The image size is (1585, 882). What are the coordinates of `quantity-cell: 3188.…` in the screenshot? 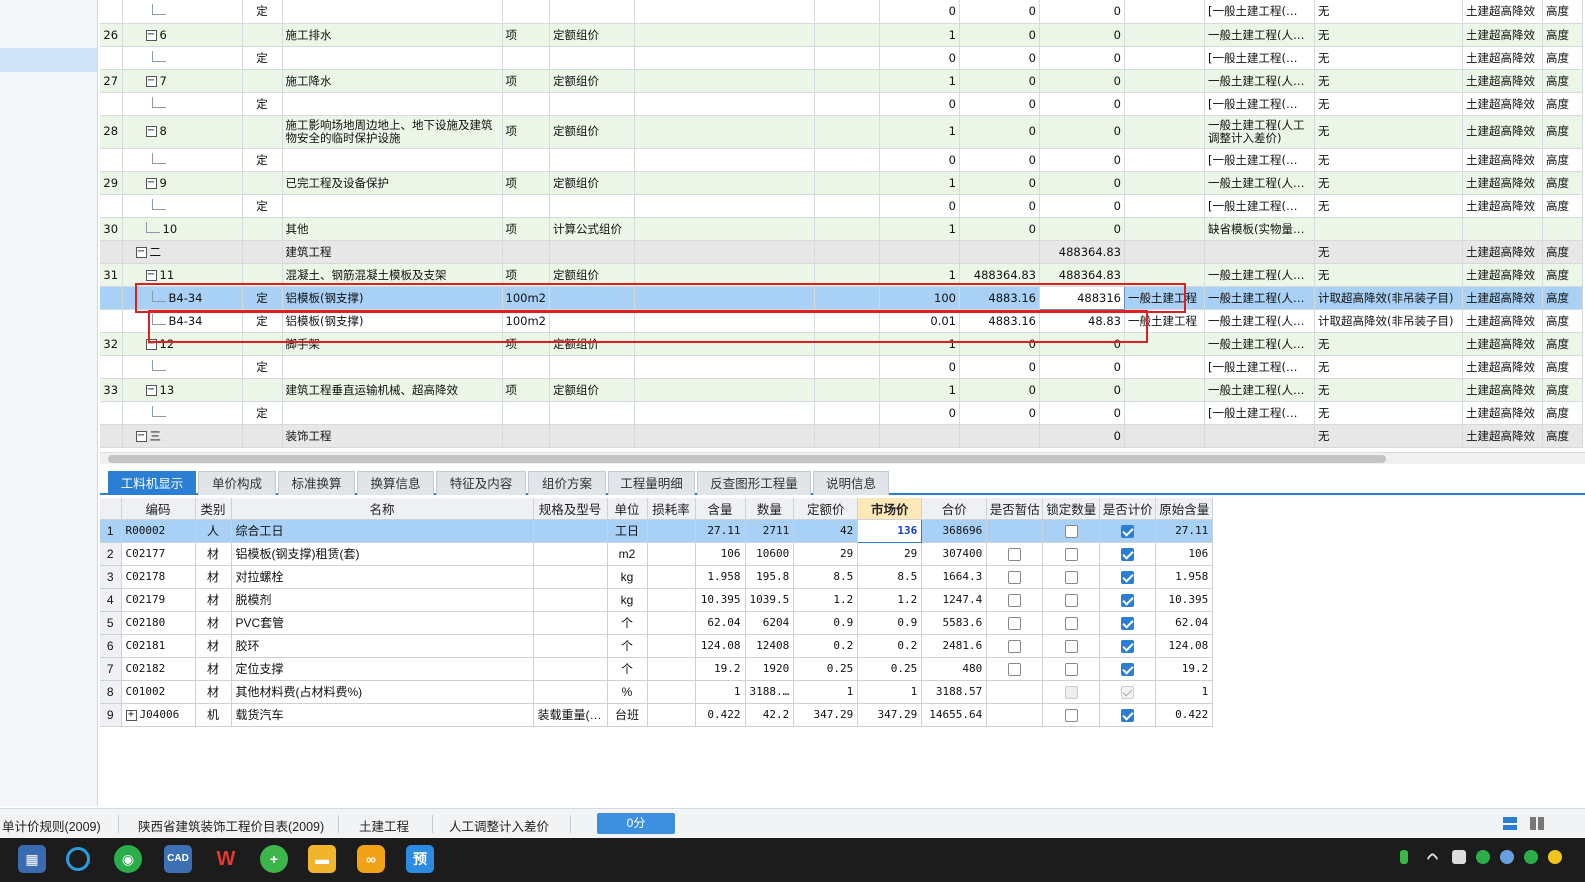 It's located at (770, 692).